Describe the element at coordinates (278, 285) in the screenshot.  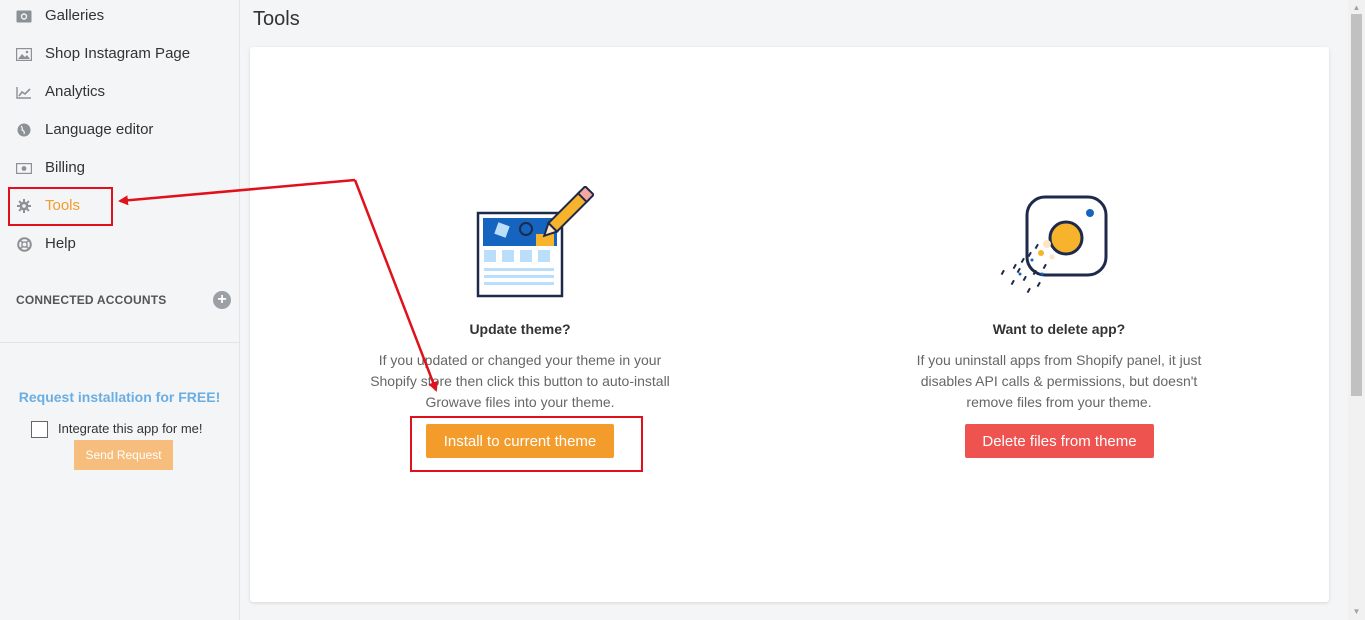
I see `annotation-arrows` at that location.